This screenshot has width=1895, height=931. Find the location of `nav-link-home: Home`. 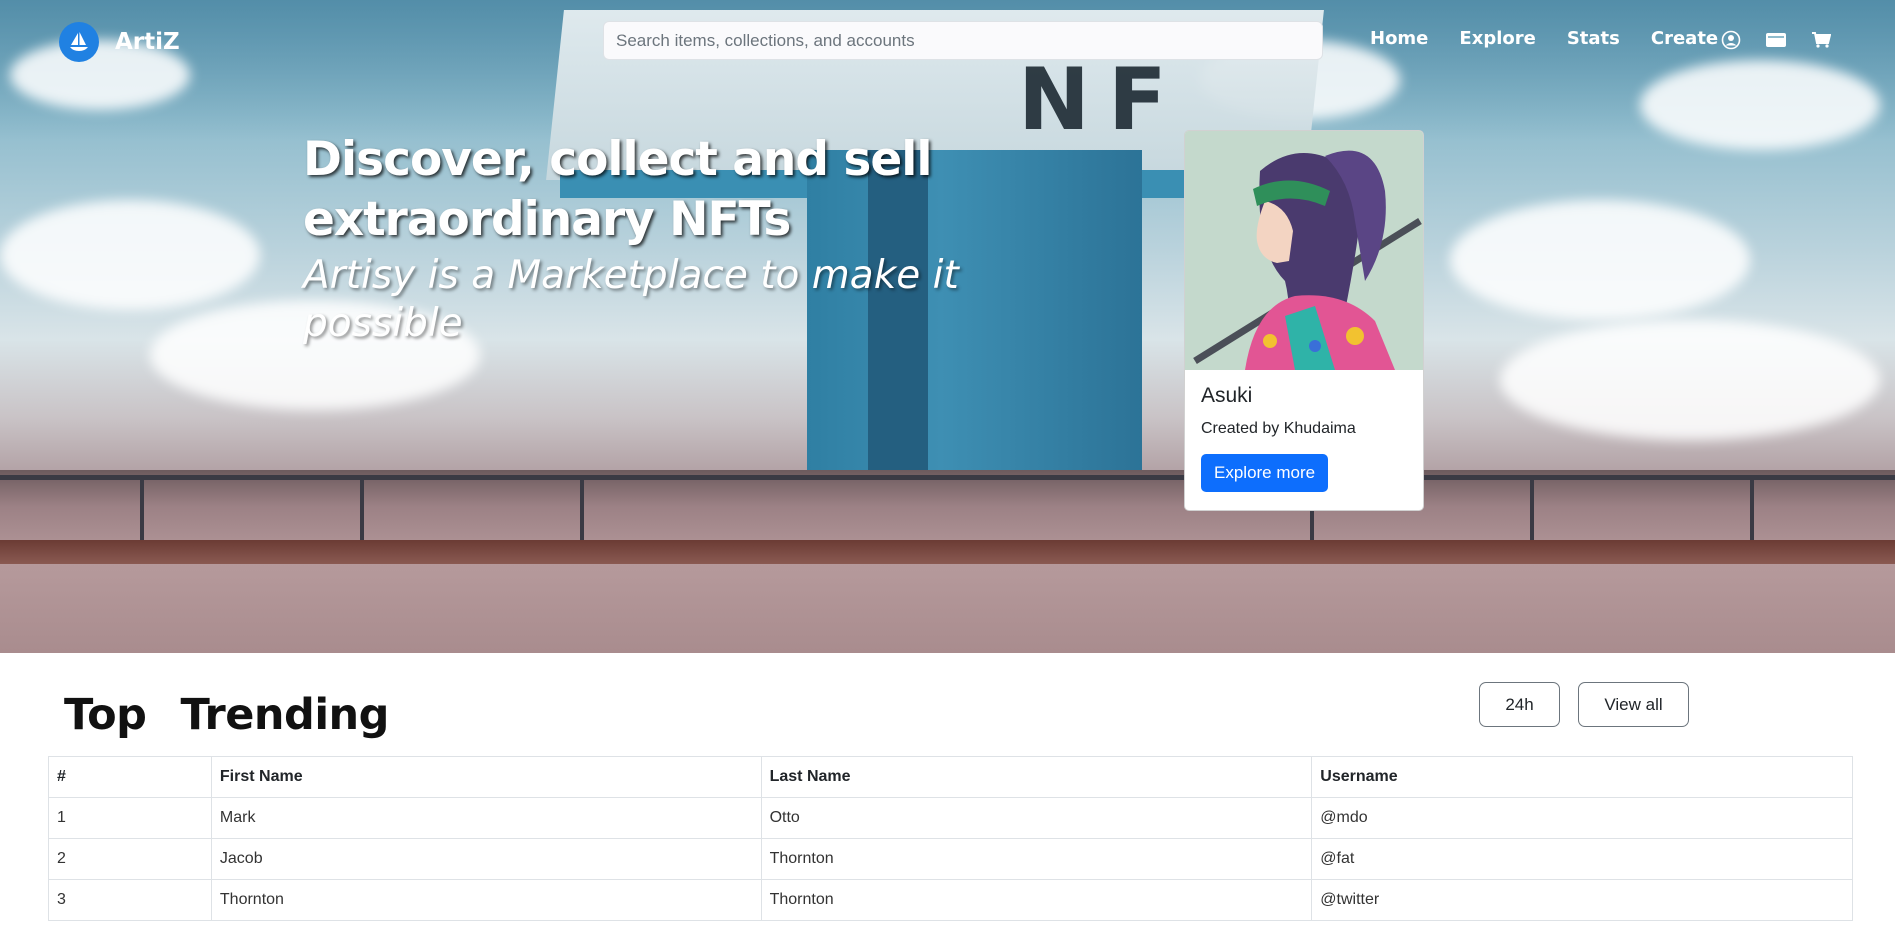

nav-link-home: Home is located at coordinates (1399, 38).